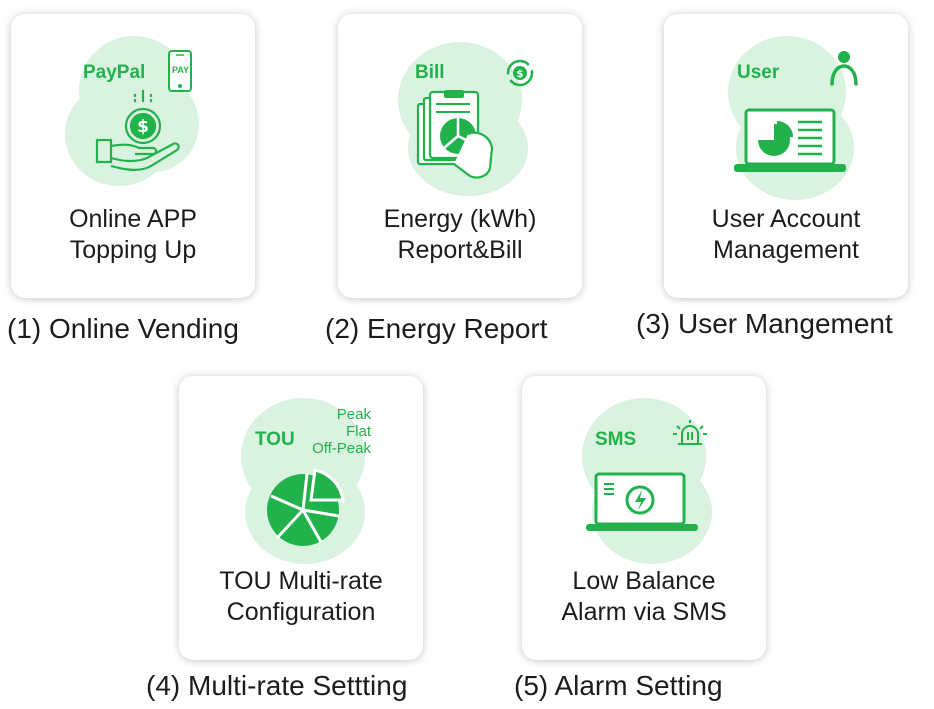 The image size is (934, 709). Describe the element at coordinates (690, 432) in the screenshot. I see `siren-icon` at that location.